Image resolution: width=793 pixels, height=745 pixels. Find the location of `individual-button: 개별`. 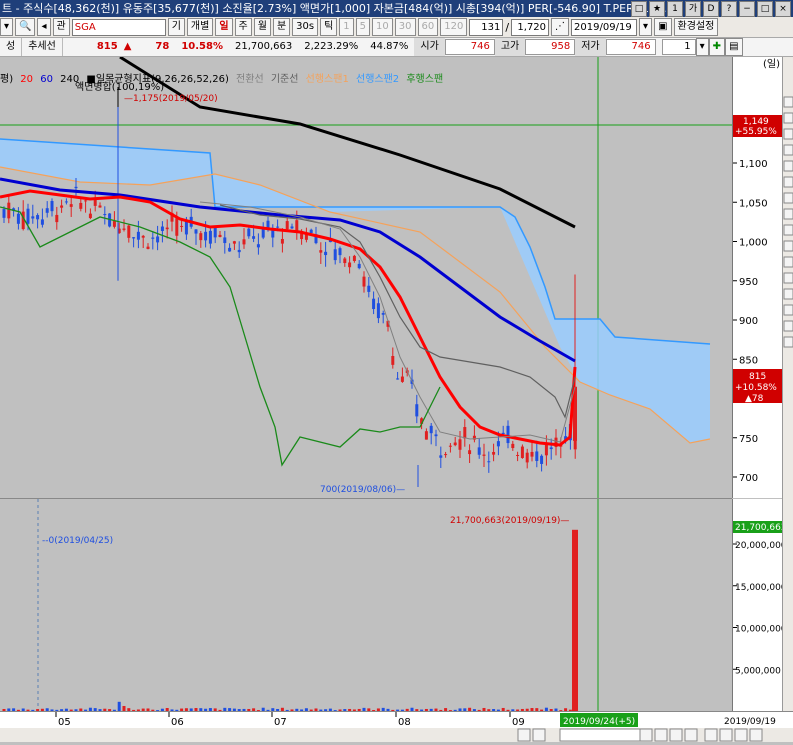

individual-button: 개별 is located at coordinates (200, 27).